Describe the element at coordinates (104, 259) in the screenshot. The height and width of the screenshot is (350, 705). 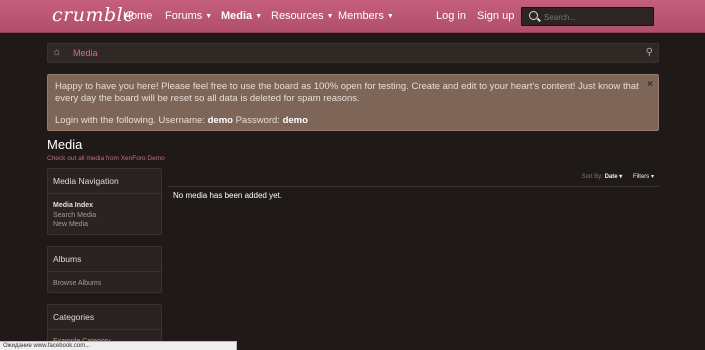
I see `albums-title: Albums` at that location.